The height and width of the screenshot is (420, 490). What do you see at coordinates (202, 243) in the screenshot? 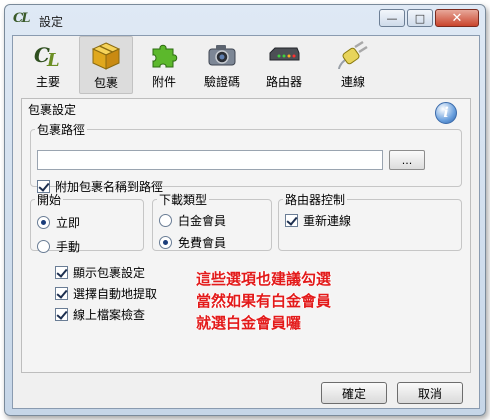
I see `free-member-label: 免費會員` at bounding box center [202, 243].